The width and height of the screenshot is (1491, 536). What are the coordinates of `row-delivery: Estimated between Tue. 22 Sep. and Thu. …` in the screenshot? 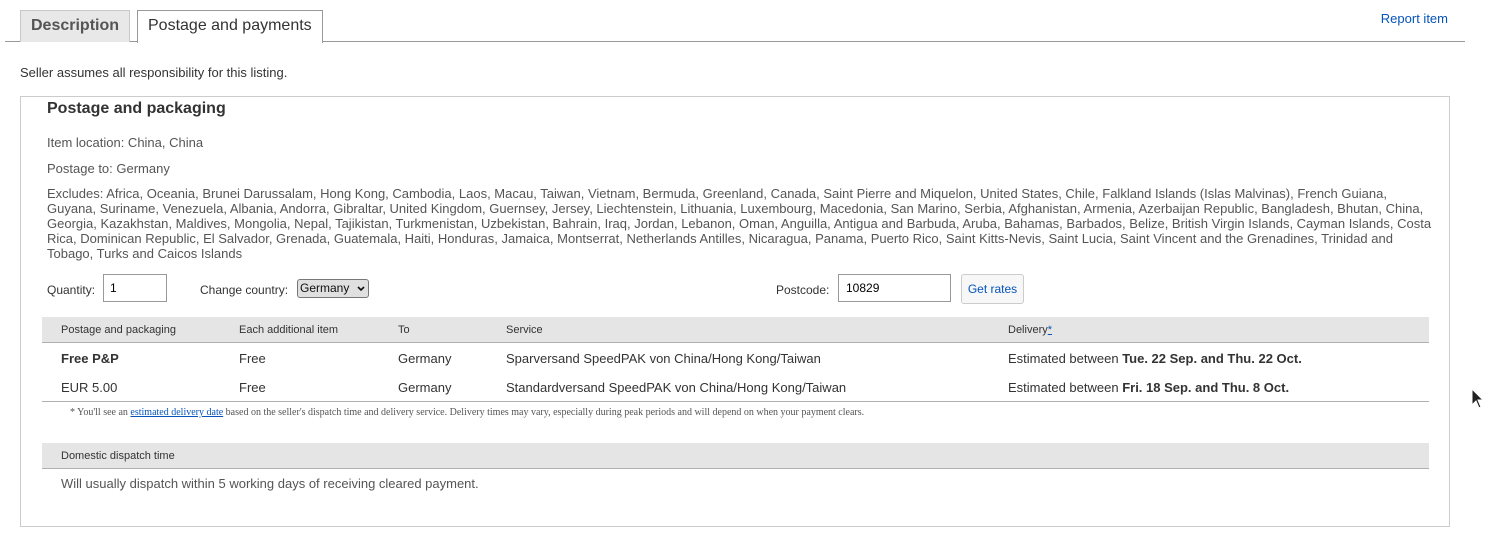 It's located at (1155, 358).